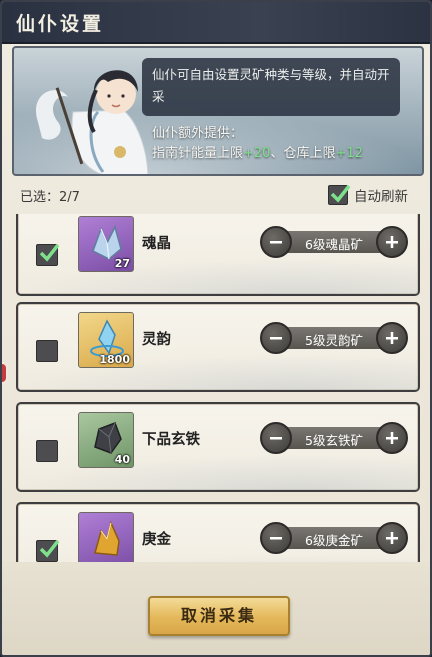 The width and height of the screenshot is (432, 657). What do you see at coordinates (60, 24) in the screenshot?
I see `page-title: 仙仆设置` at bounding box center [60, 24].